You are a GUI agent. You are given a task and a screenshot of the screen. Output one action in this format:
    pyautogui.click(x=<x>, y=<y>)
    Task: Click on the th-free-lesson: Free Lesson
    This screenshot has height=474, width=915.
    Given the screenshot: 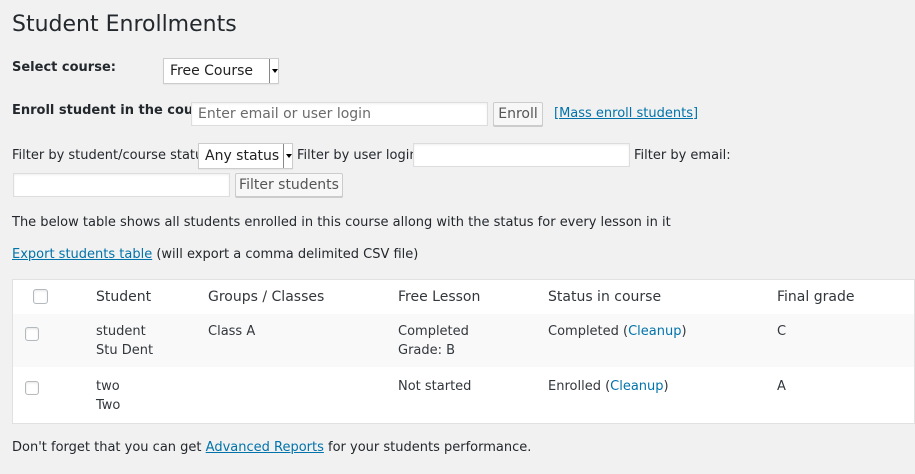 What is the action you would take?
    pyautogui.click(x=439, y=297)
    